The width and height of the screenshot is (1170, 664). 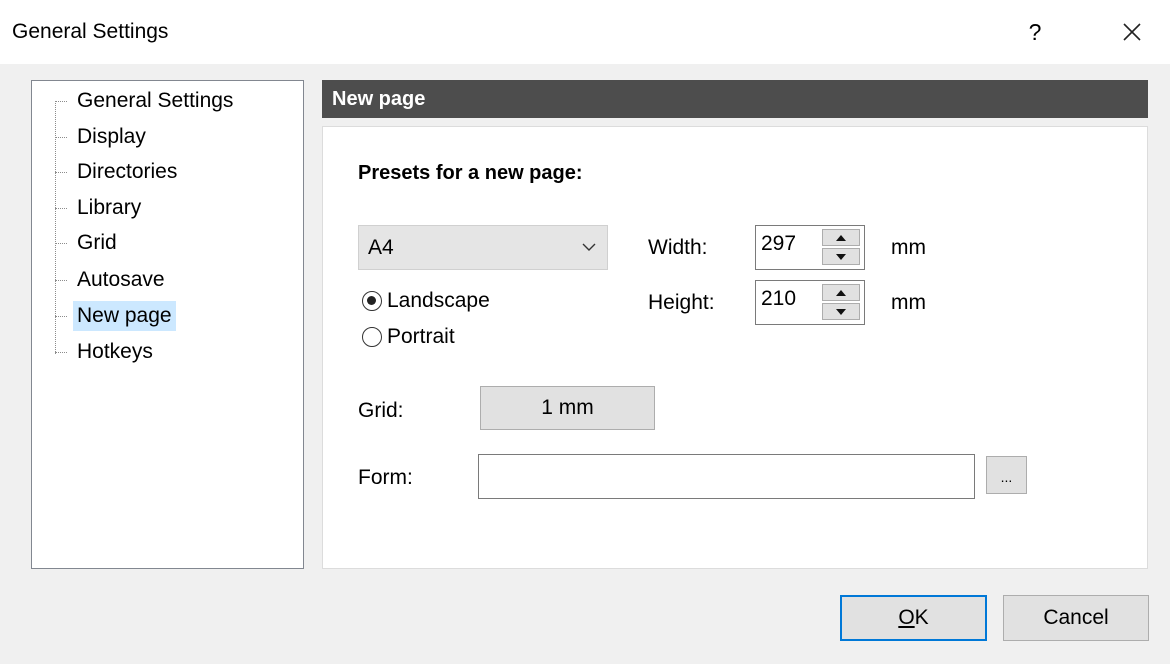 I want to click on width-increment-button, so click(x=841, y=237).